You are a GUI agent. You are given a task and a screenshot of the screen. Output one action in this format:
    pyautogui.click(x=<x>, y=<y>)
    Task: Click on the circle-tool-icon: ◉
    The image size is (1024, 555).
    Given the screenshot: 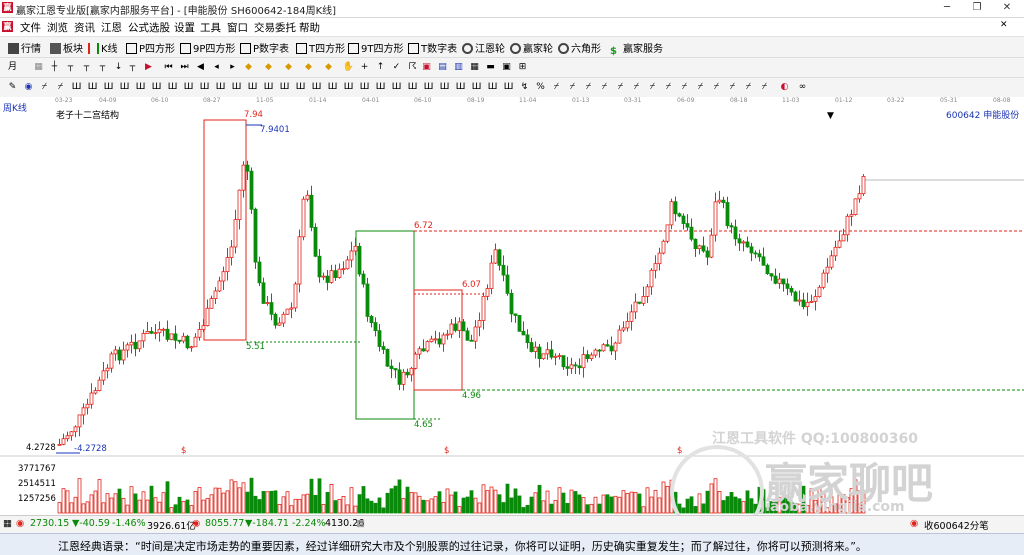 What is the action you would take?
    pyautogui.click(x=28, y=87)
    